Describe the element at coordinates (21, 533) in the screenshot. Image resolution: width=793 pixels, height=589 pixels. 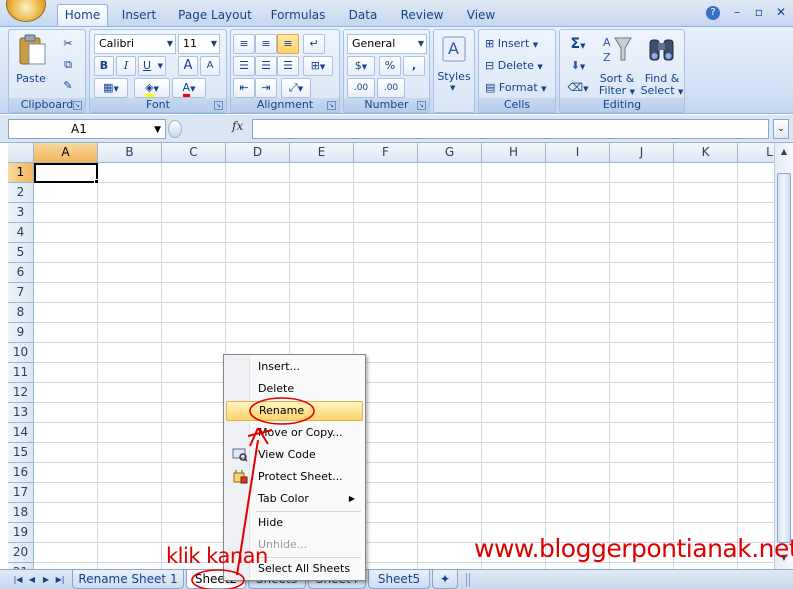
I see `row-header: 19` at that location.